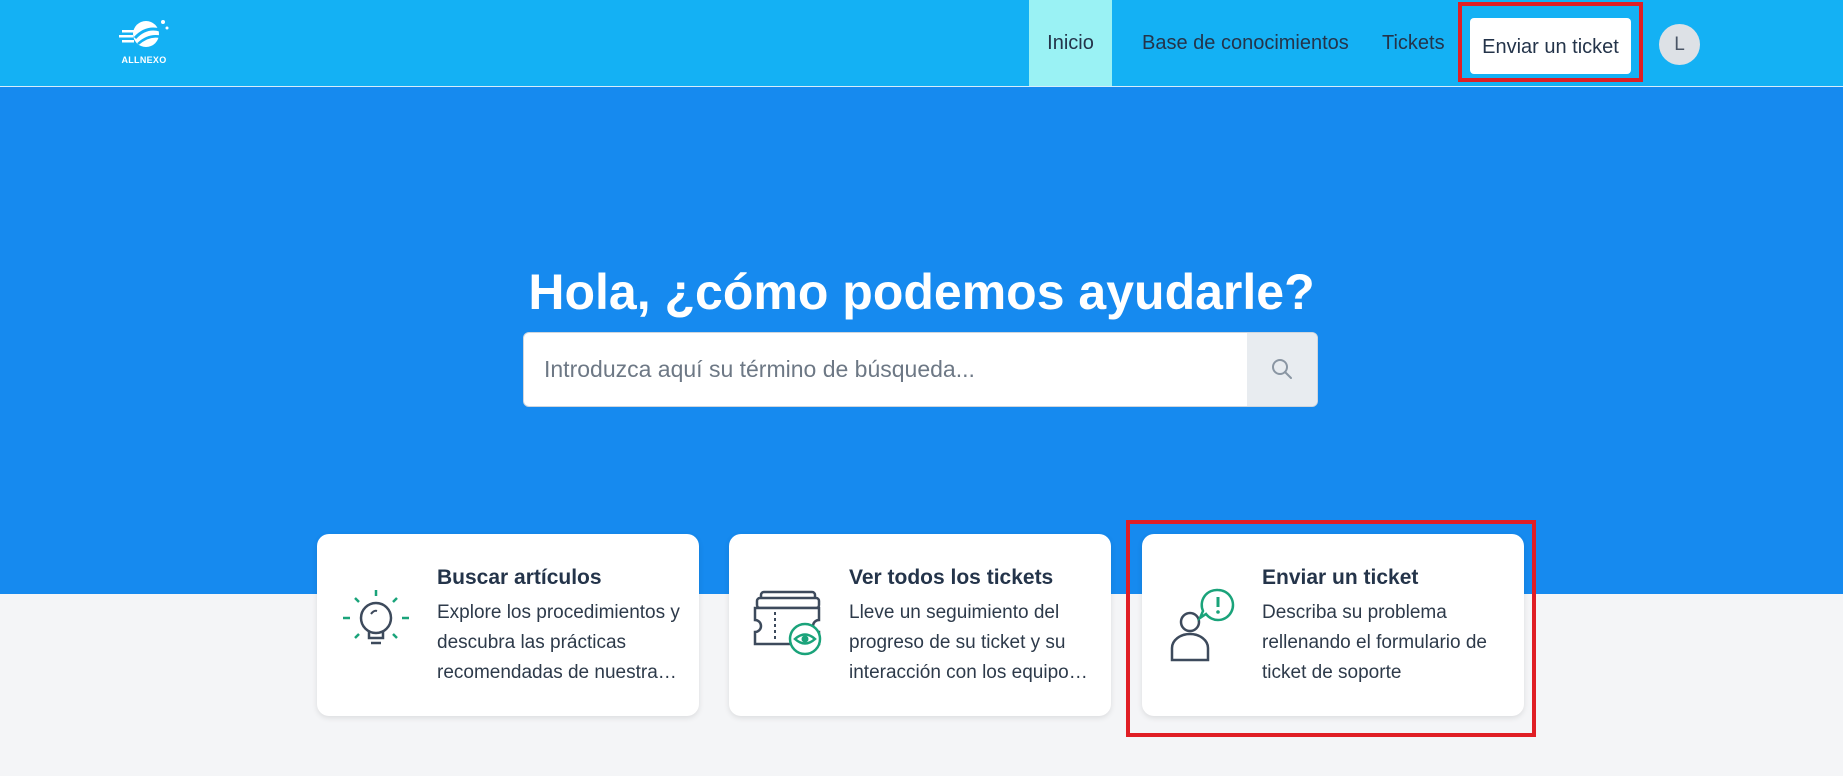 The image size is (1843, 776). I want to click on hero-title: Hola, ¿cómo podemos ayudarle?, so click(921, 292).